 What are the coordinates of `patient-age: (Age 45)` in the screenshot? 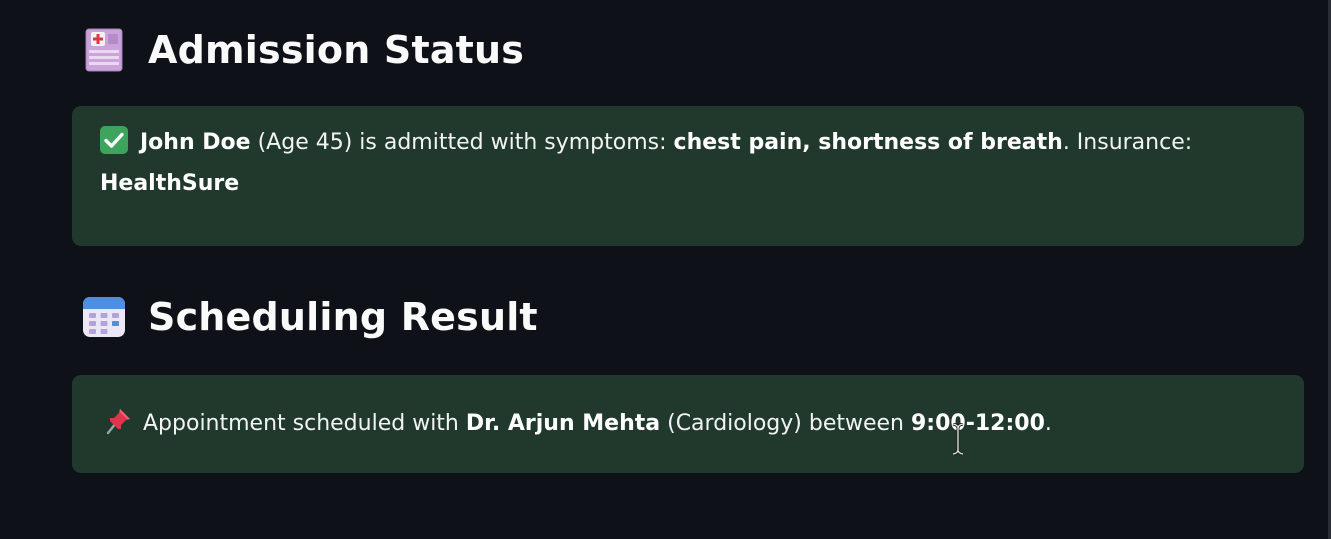 It's located at (305, 142).